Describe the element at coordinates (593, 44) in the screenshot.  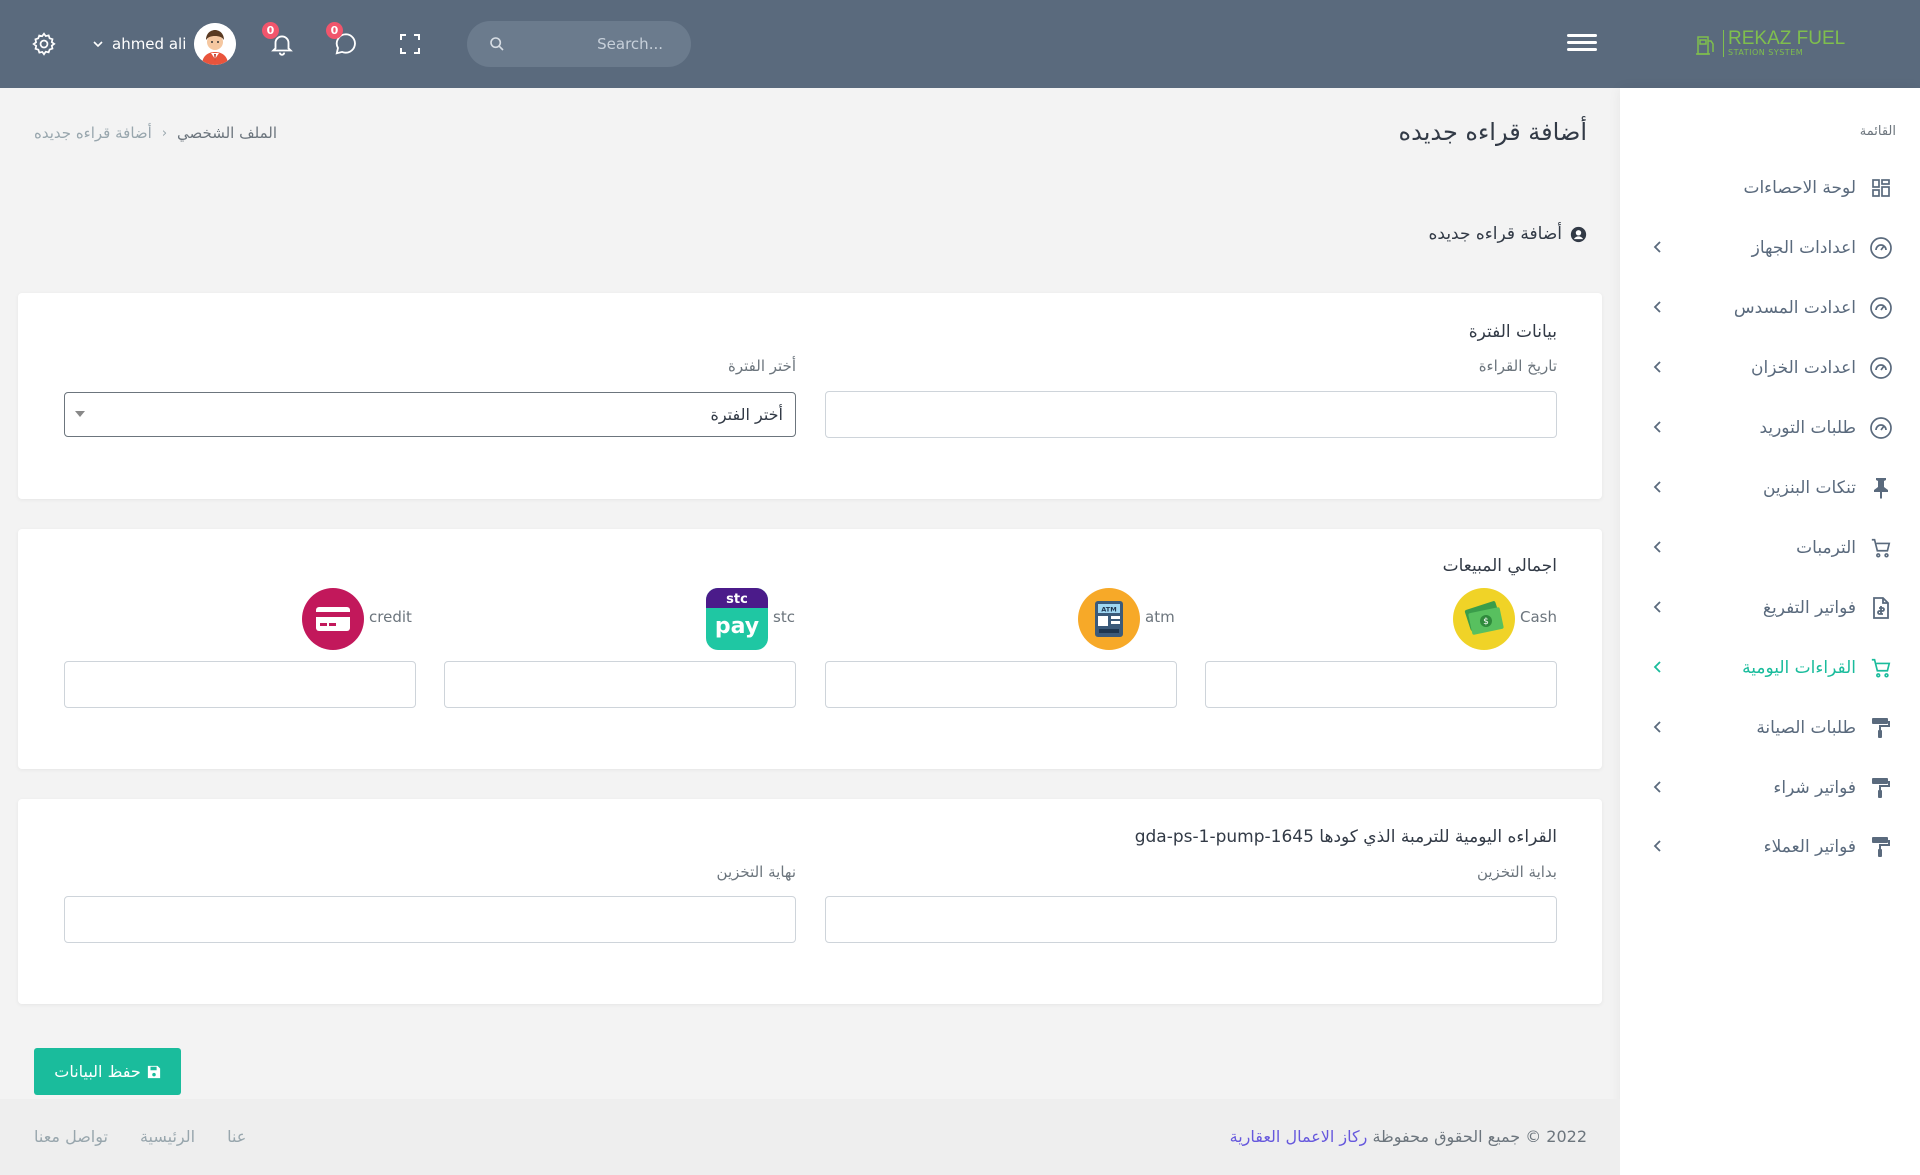
I see `search-input` at that location.